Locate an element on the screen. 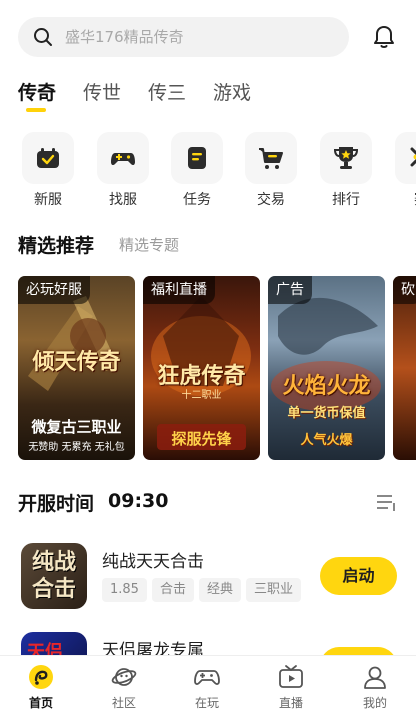 The height and width of the screenshot is (714, 416). user-icon is located at coordinates (375, 677).